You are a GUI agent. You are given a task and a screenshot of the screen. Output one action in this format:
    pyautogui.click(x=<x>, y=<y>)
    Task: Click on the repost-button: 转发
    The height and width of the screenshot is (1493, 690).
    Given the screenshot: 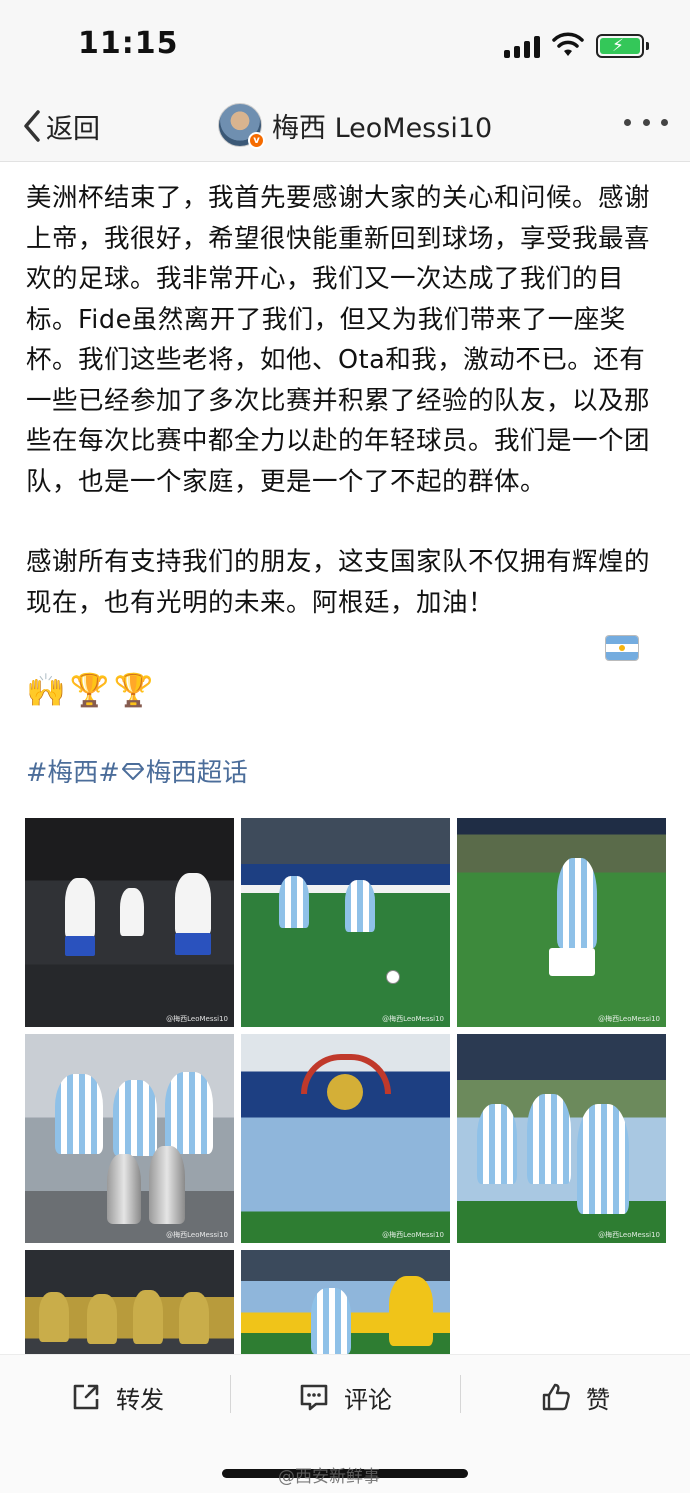 What is the action you would take?
    pyautogui.click(x=117, y=1397)
    